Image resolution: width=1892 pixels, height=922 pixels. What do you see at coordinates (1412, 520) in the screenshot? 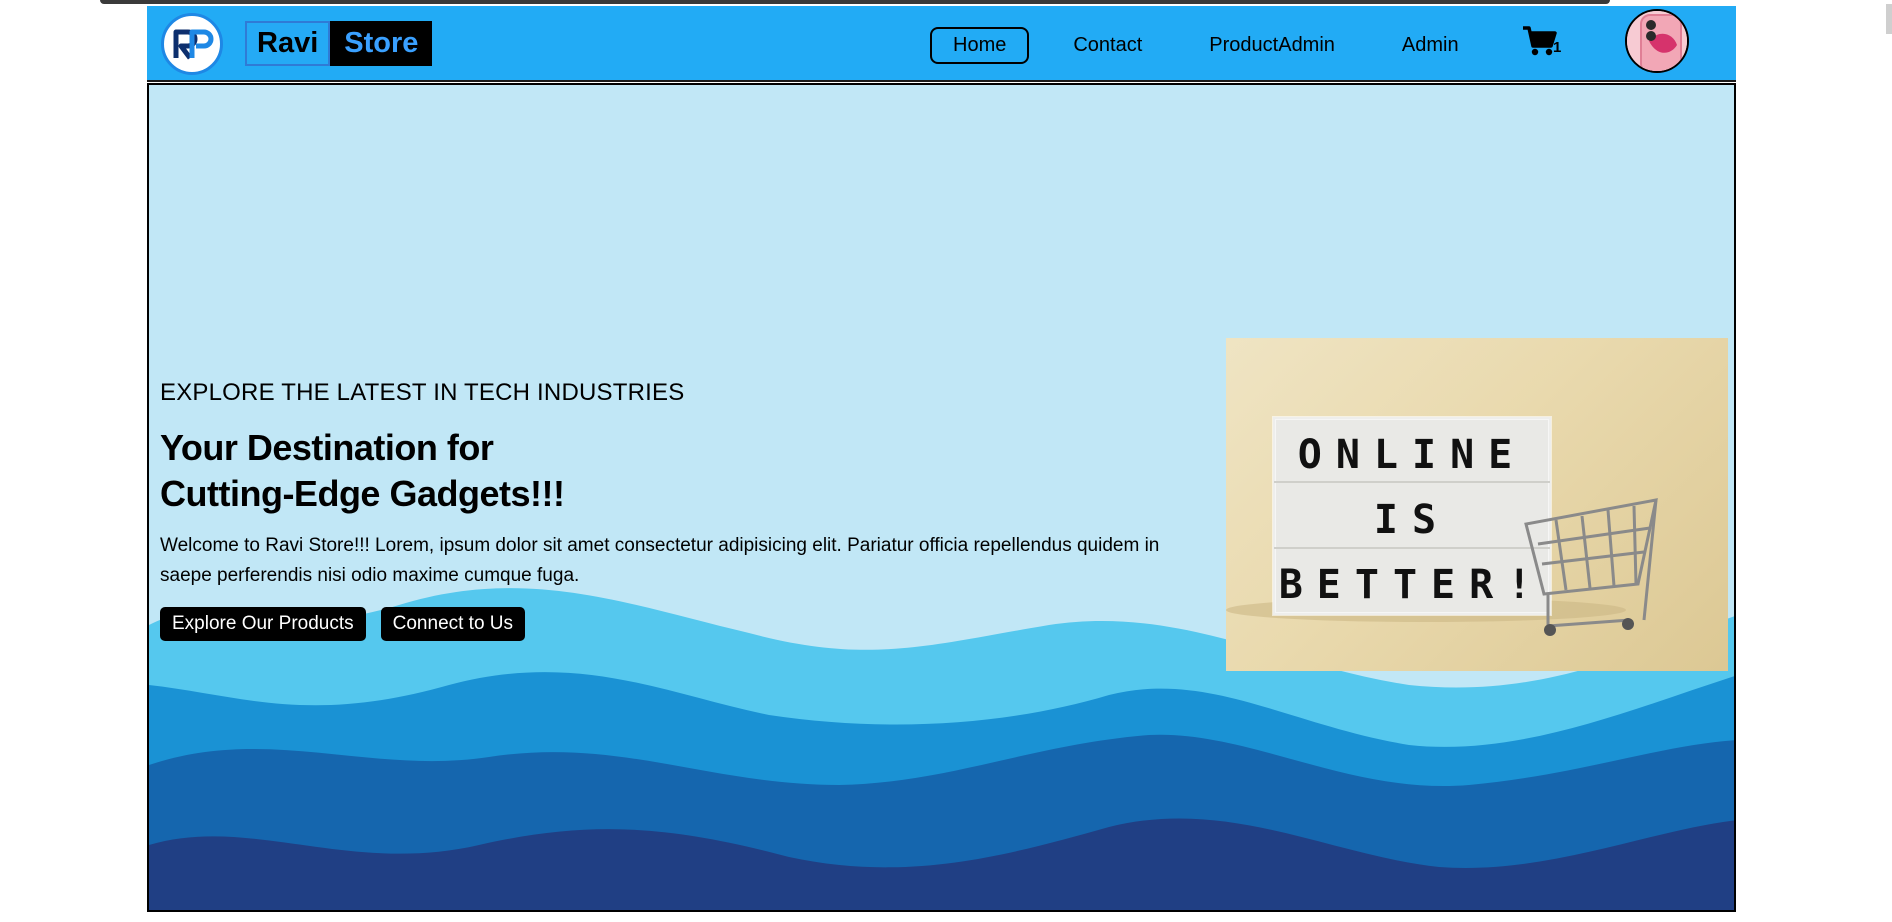
I see `sign-line2: IS` at bounding box center [1412, 520].